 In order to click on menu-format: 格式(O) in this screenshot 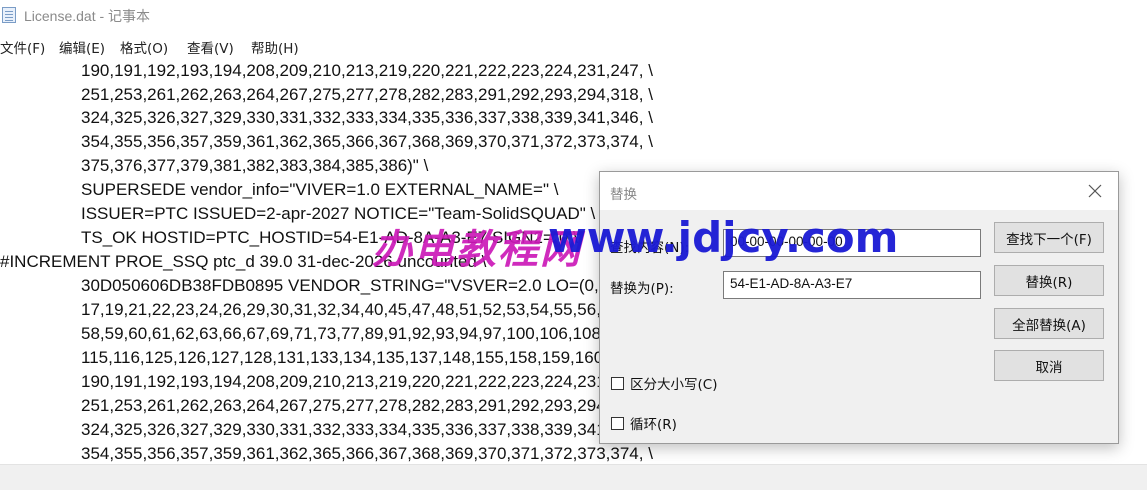, I will do `click(144, 47)`.